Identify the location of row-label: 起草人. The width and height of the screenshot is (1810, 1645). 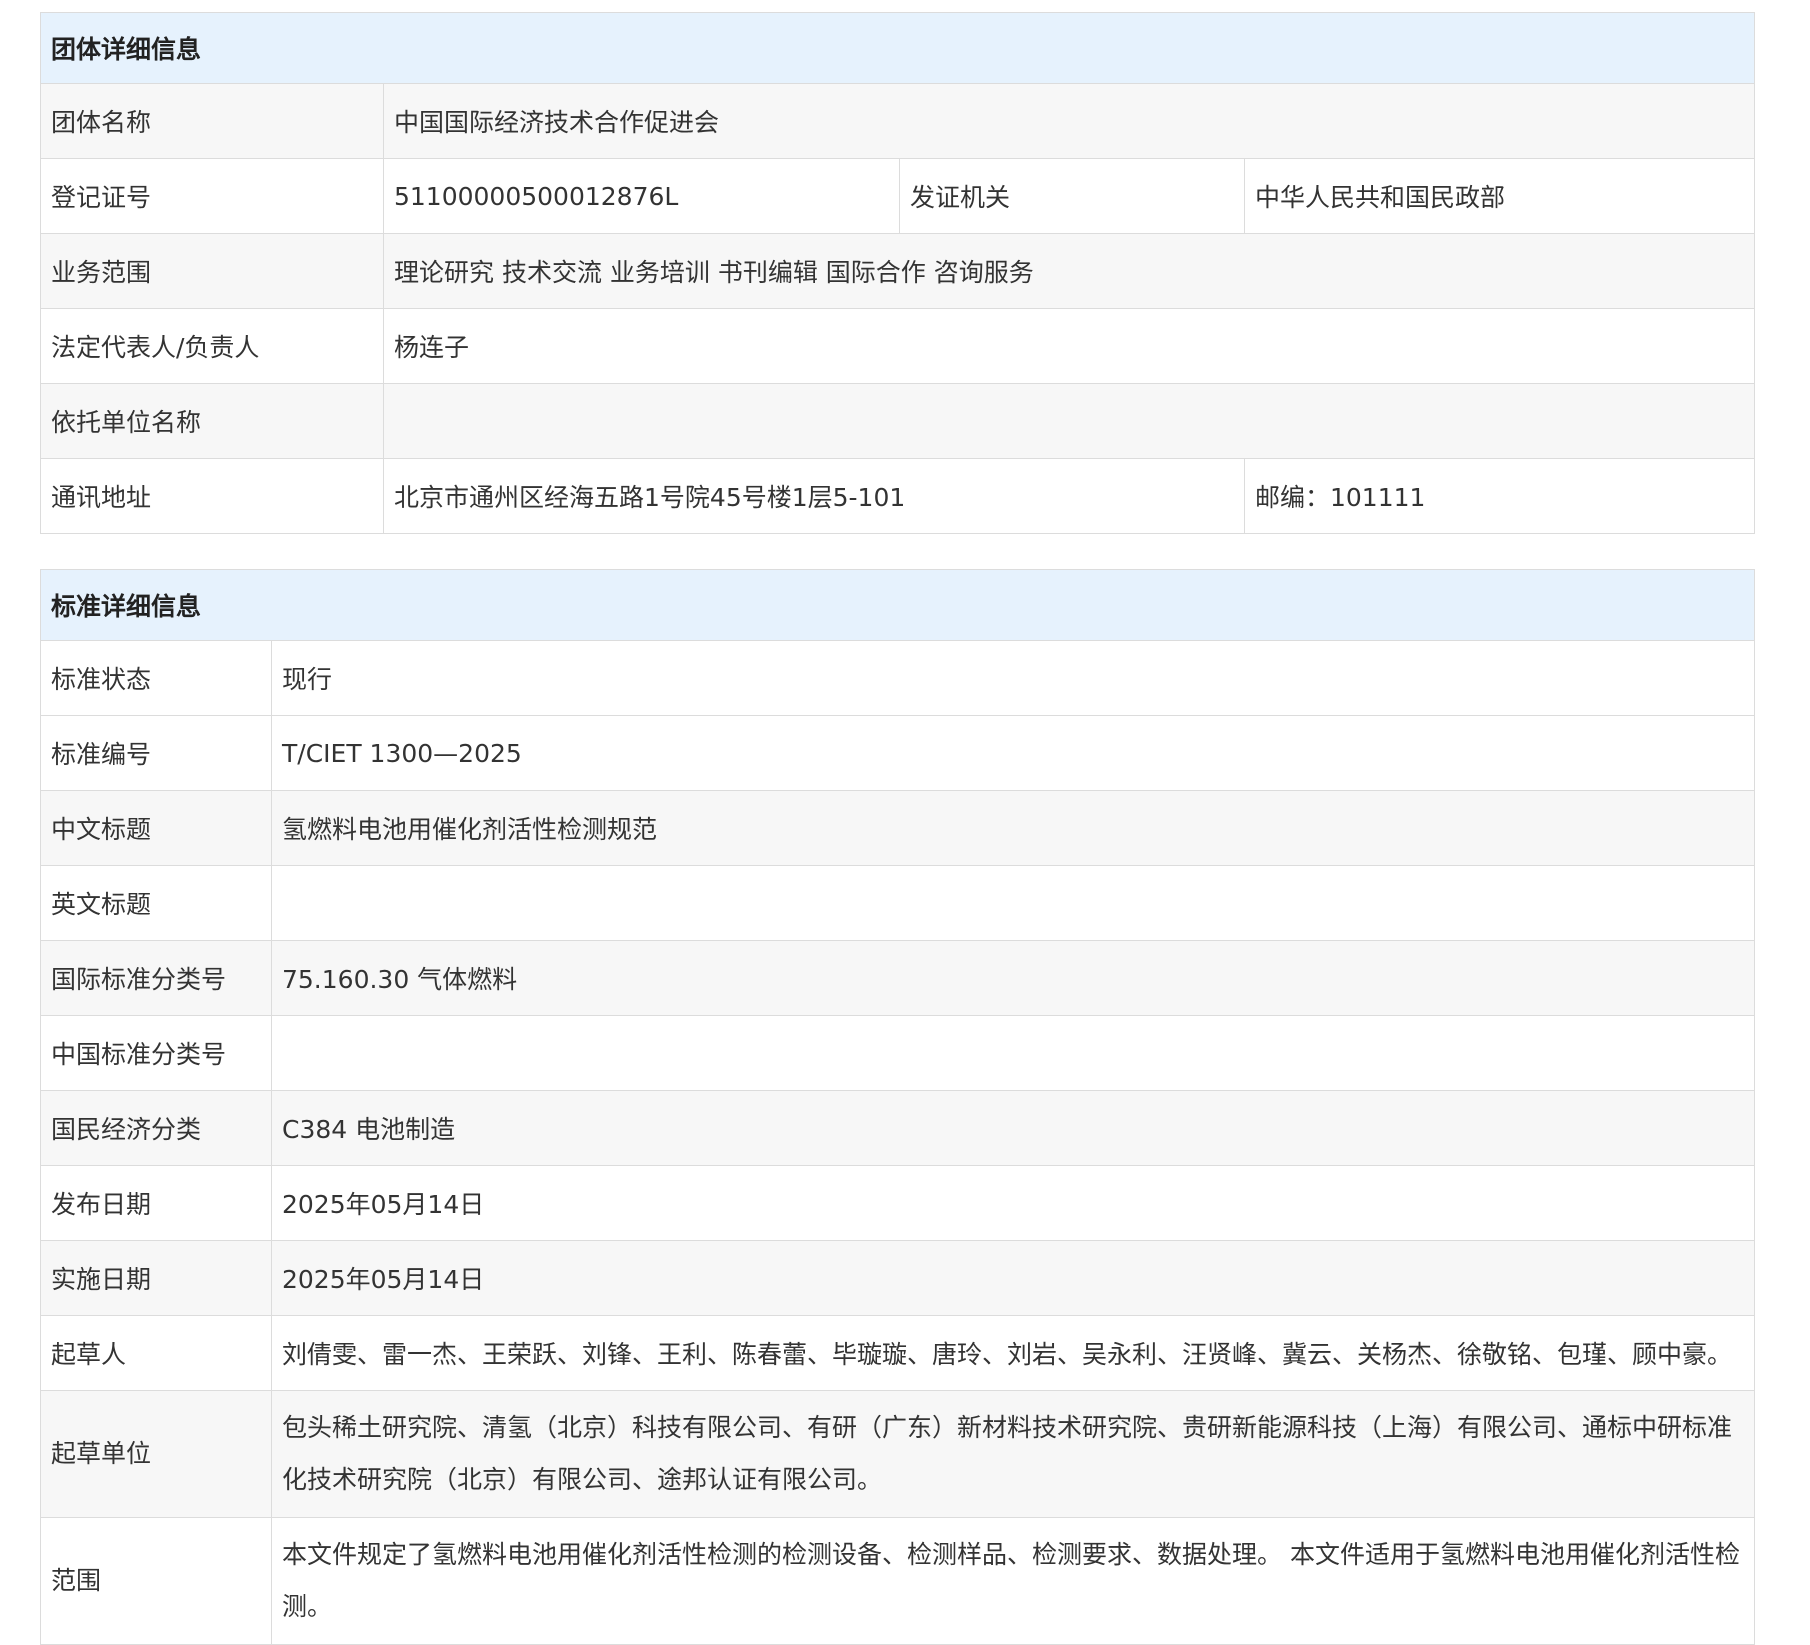
(156, 1353).